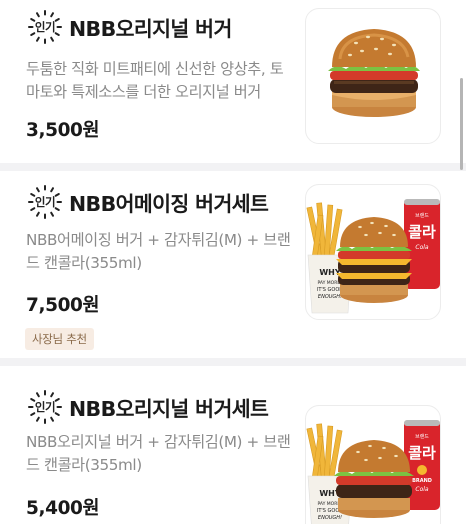 Image resolution: width=466 pixels, height=524 pixels. I want to click on menu-item-title-row: 인기 NBB오리지널 버거세트, so click(147, 407).